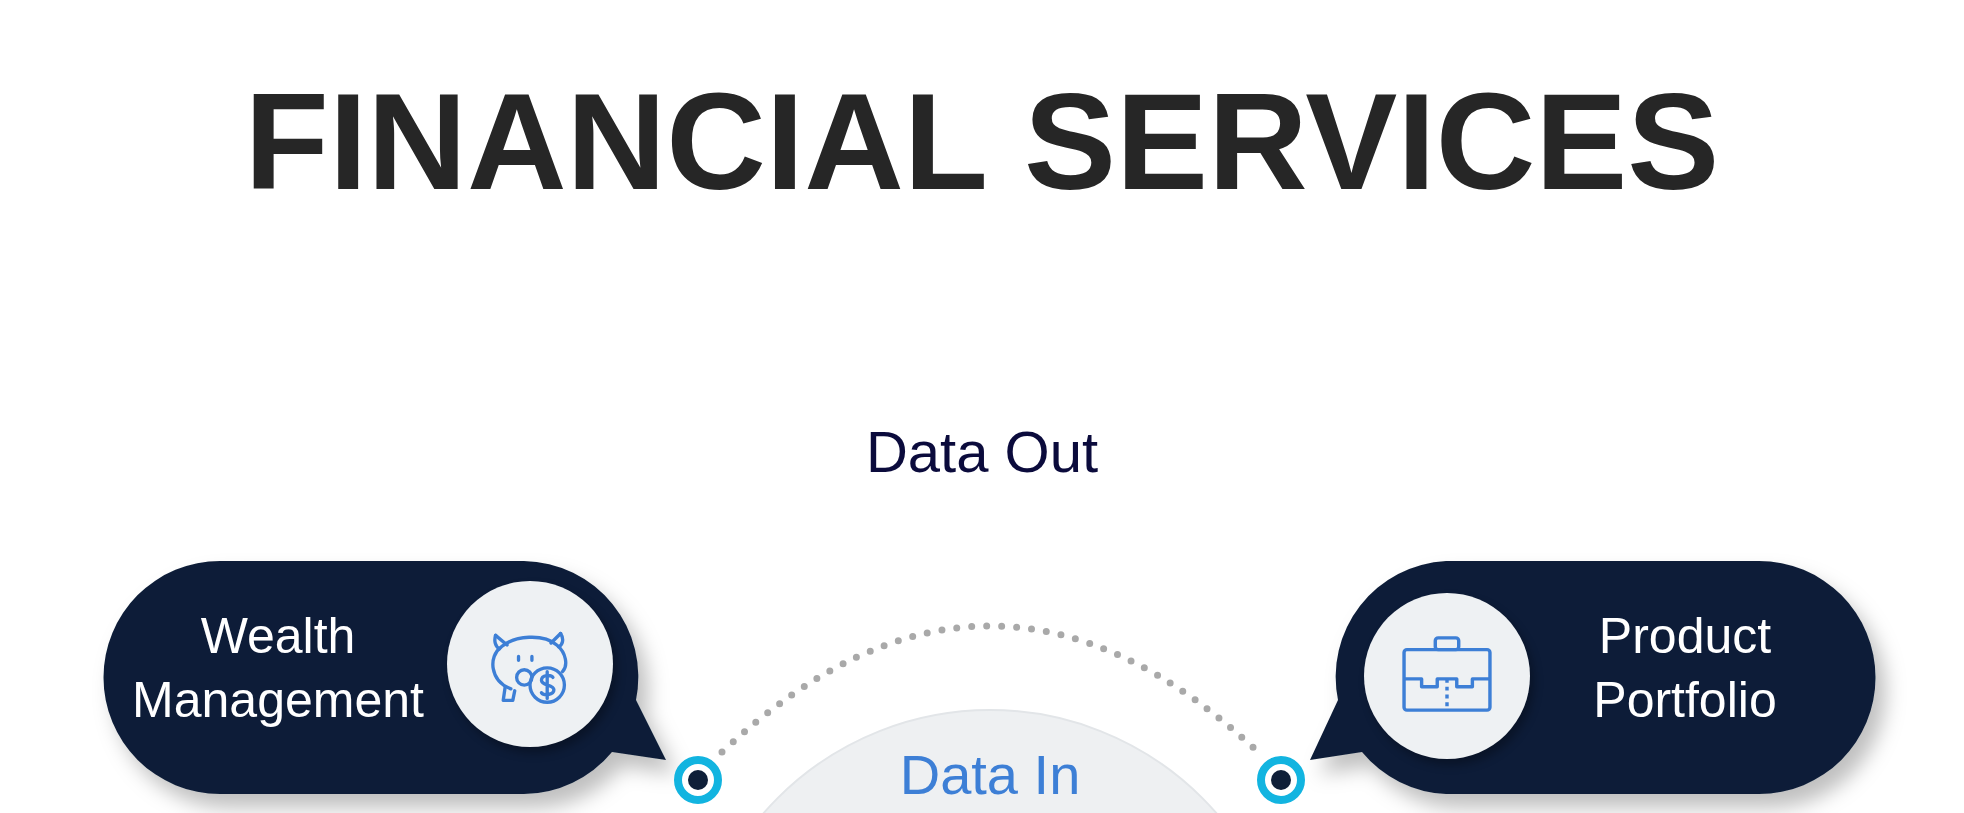 Image resolution: width=1964 pixels, height=813 pixels. What do you see at coordinates (1685, 668) in the screenshot?
I see `callout-label: Product Portfolio` at bounding box center [1685, 668].